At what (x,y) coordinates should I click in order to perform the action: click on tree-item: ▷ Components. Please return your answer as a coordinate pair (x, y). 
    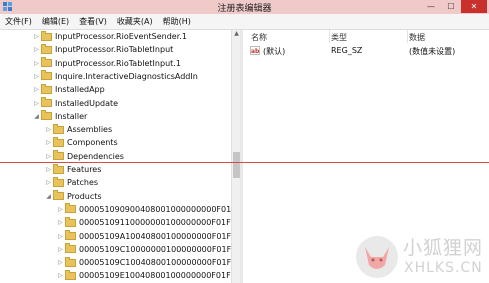
    Looking at the image, I should click on (81, 142).